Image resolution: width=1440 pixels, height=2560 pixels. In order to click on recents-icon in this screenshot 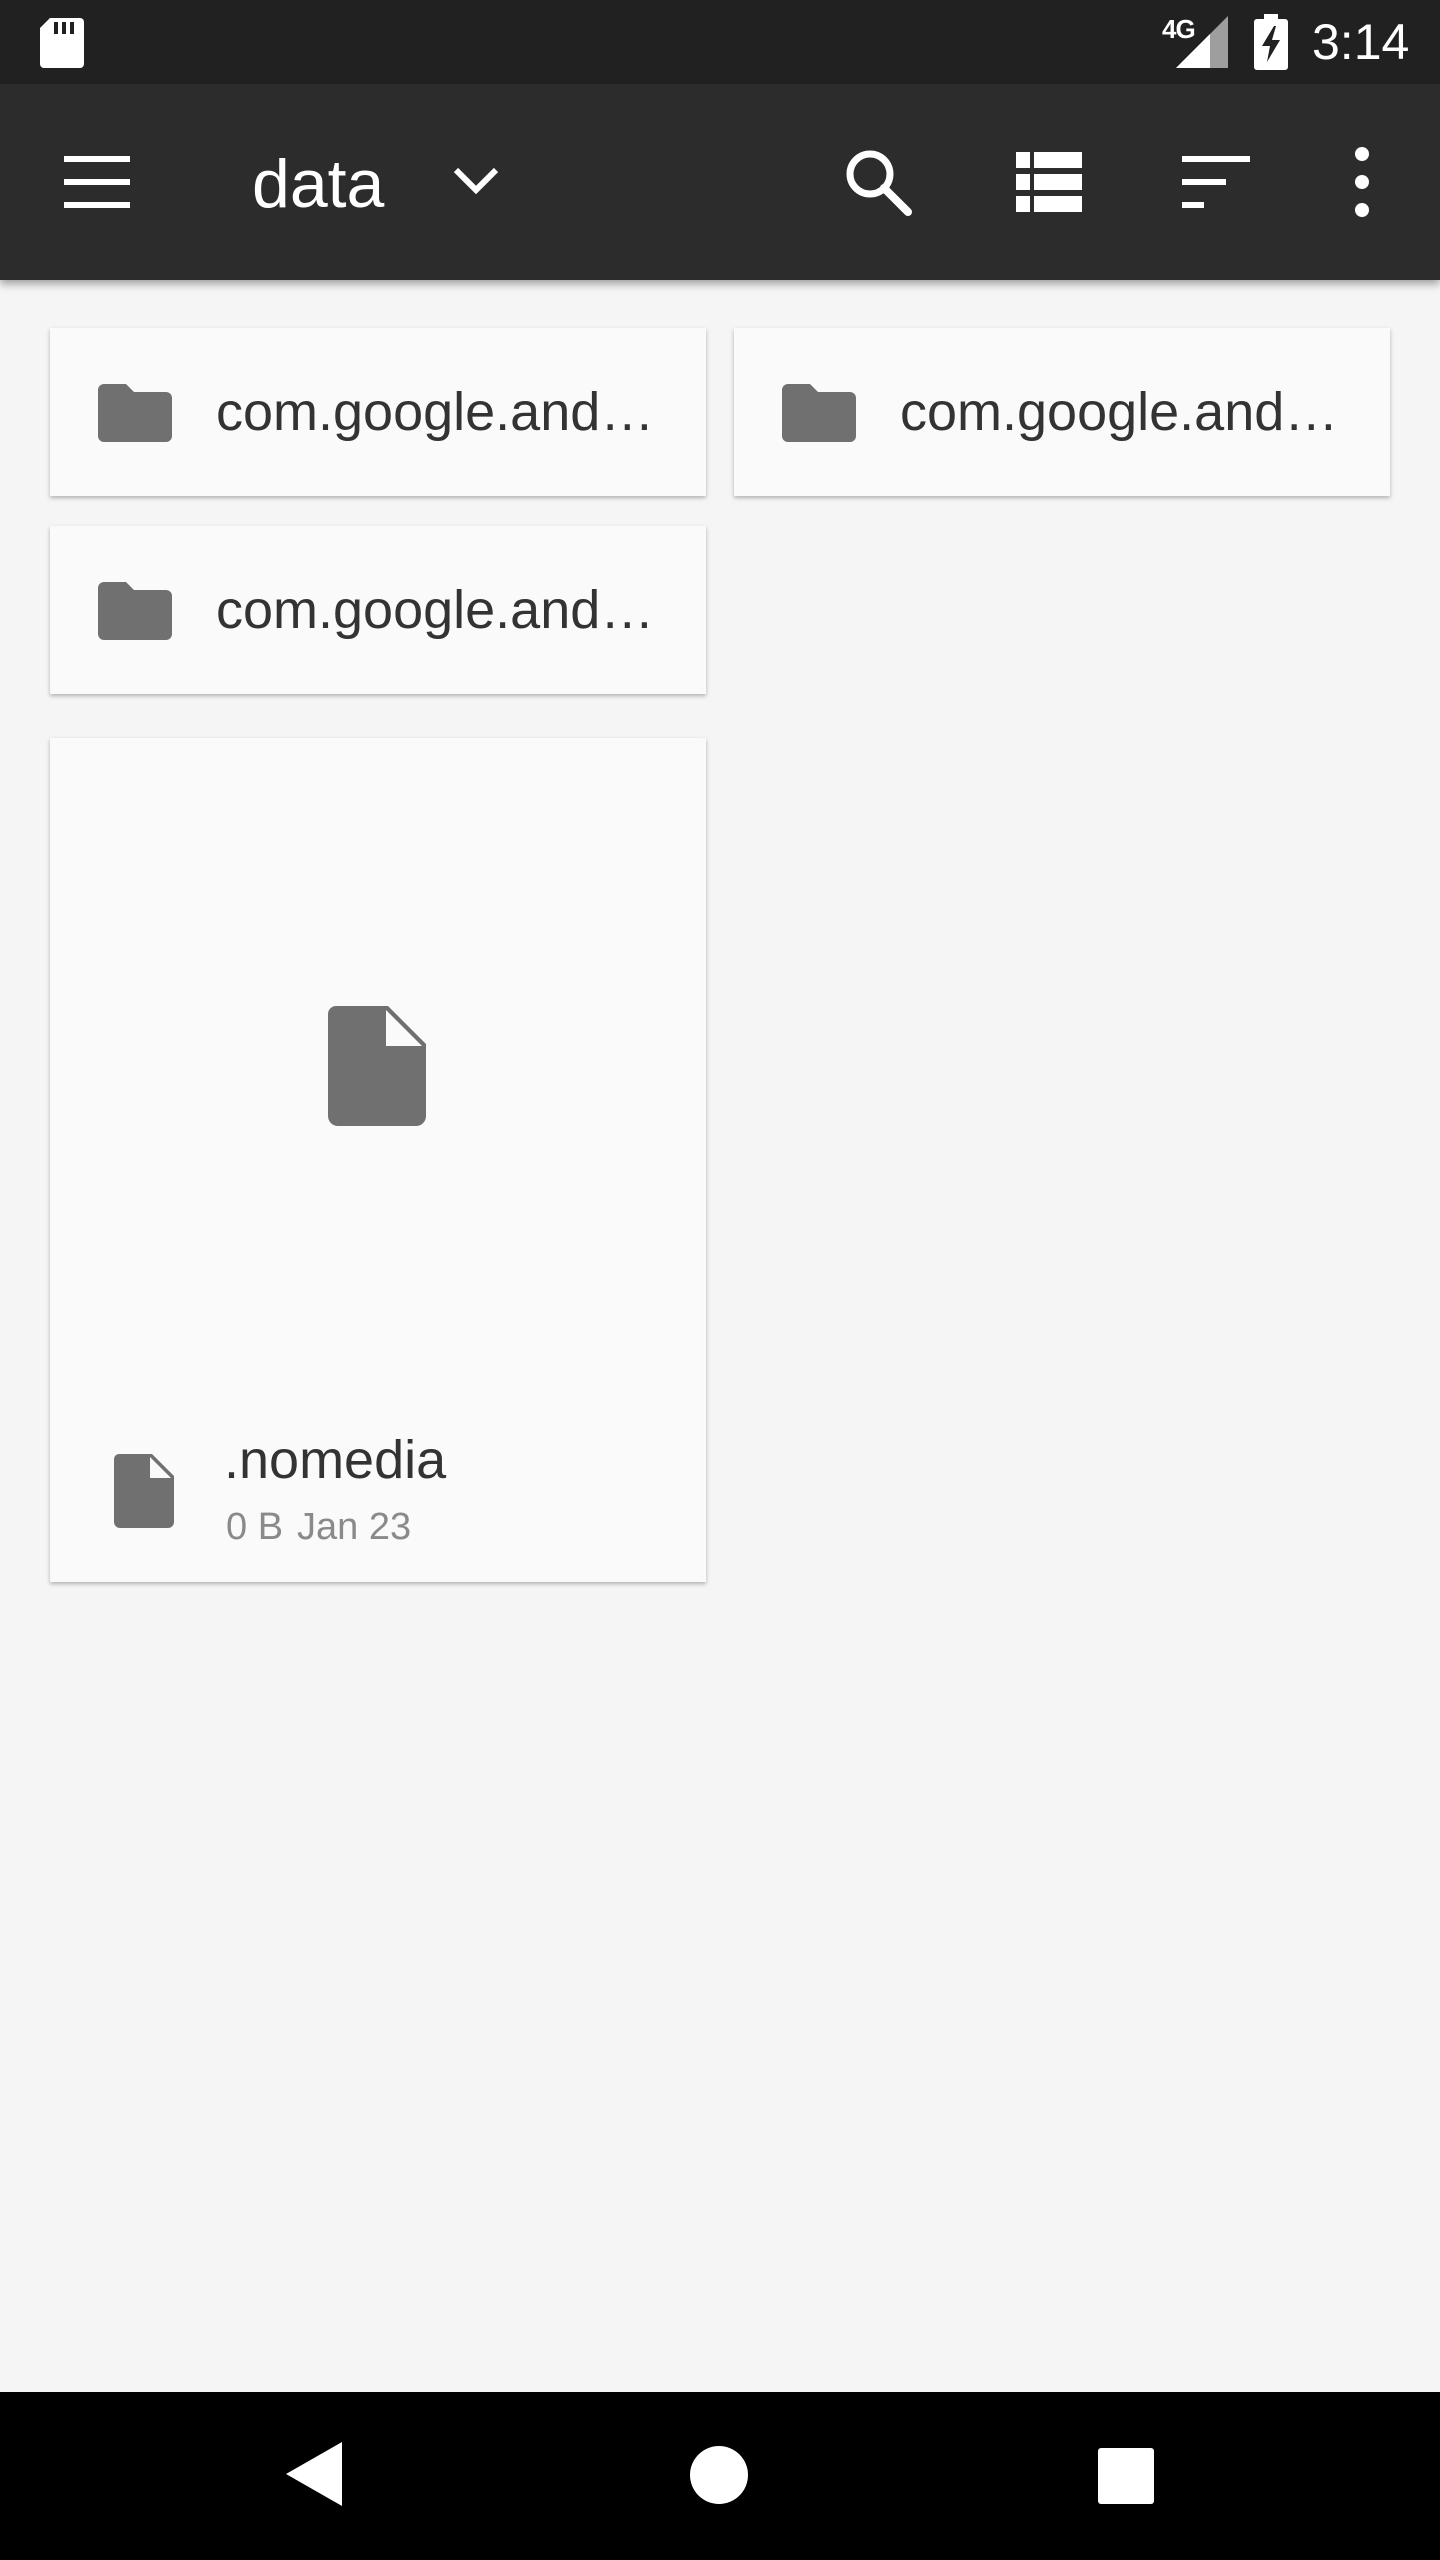, I will do `click(1126, 2476)`.